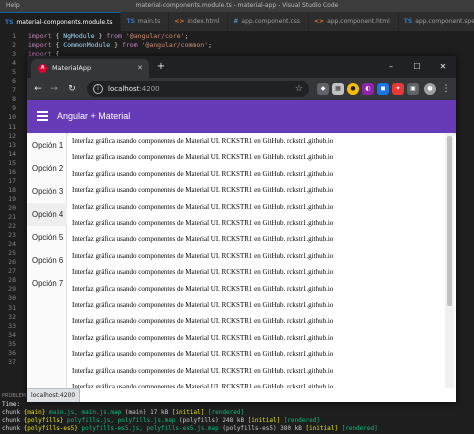  What do you see at coordinates (198, 89) in the screenshot?
I see `address-bar: i localhost:4200 ☆` at bounding box center [198, 89].